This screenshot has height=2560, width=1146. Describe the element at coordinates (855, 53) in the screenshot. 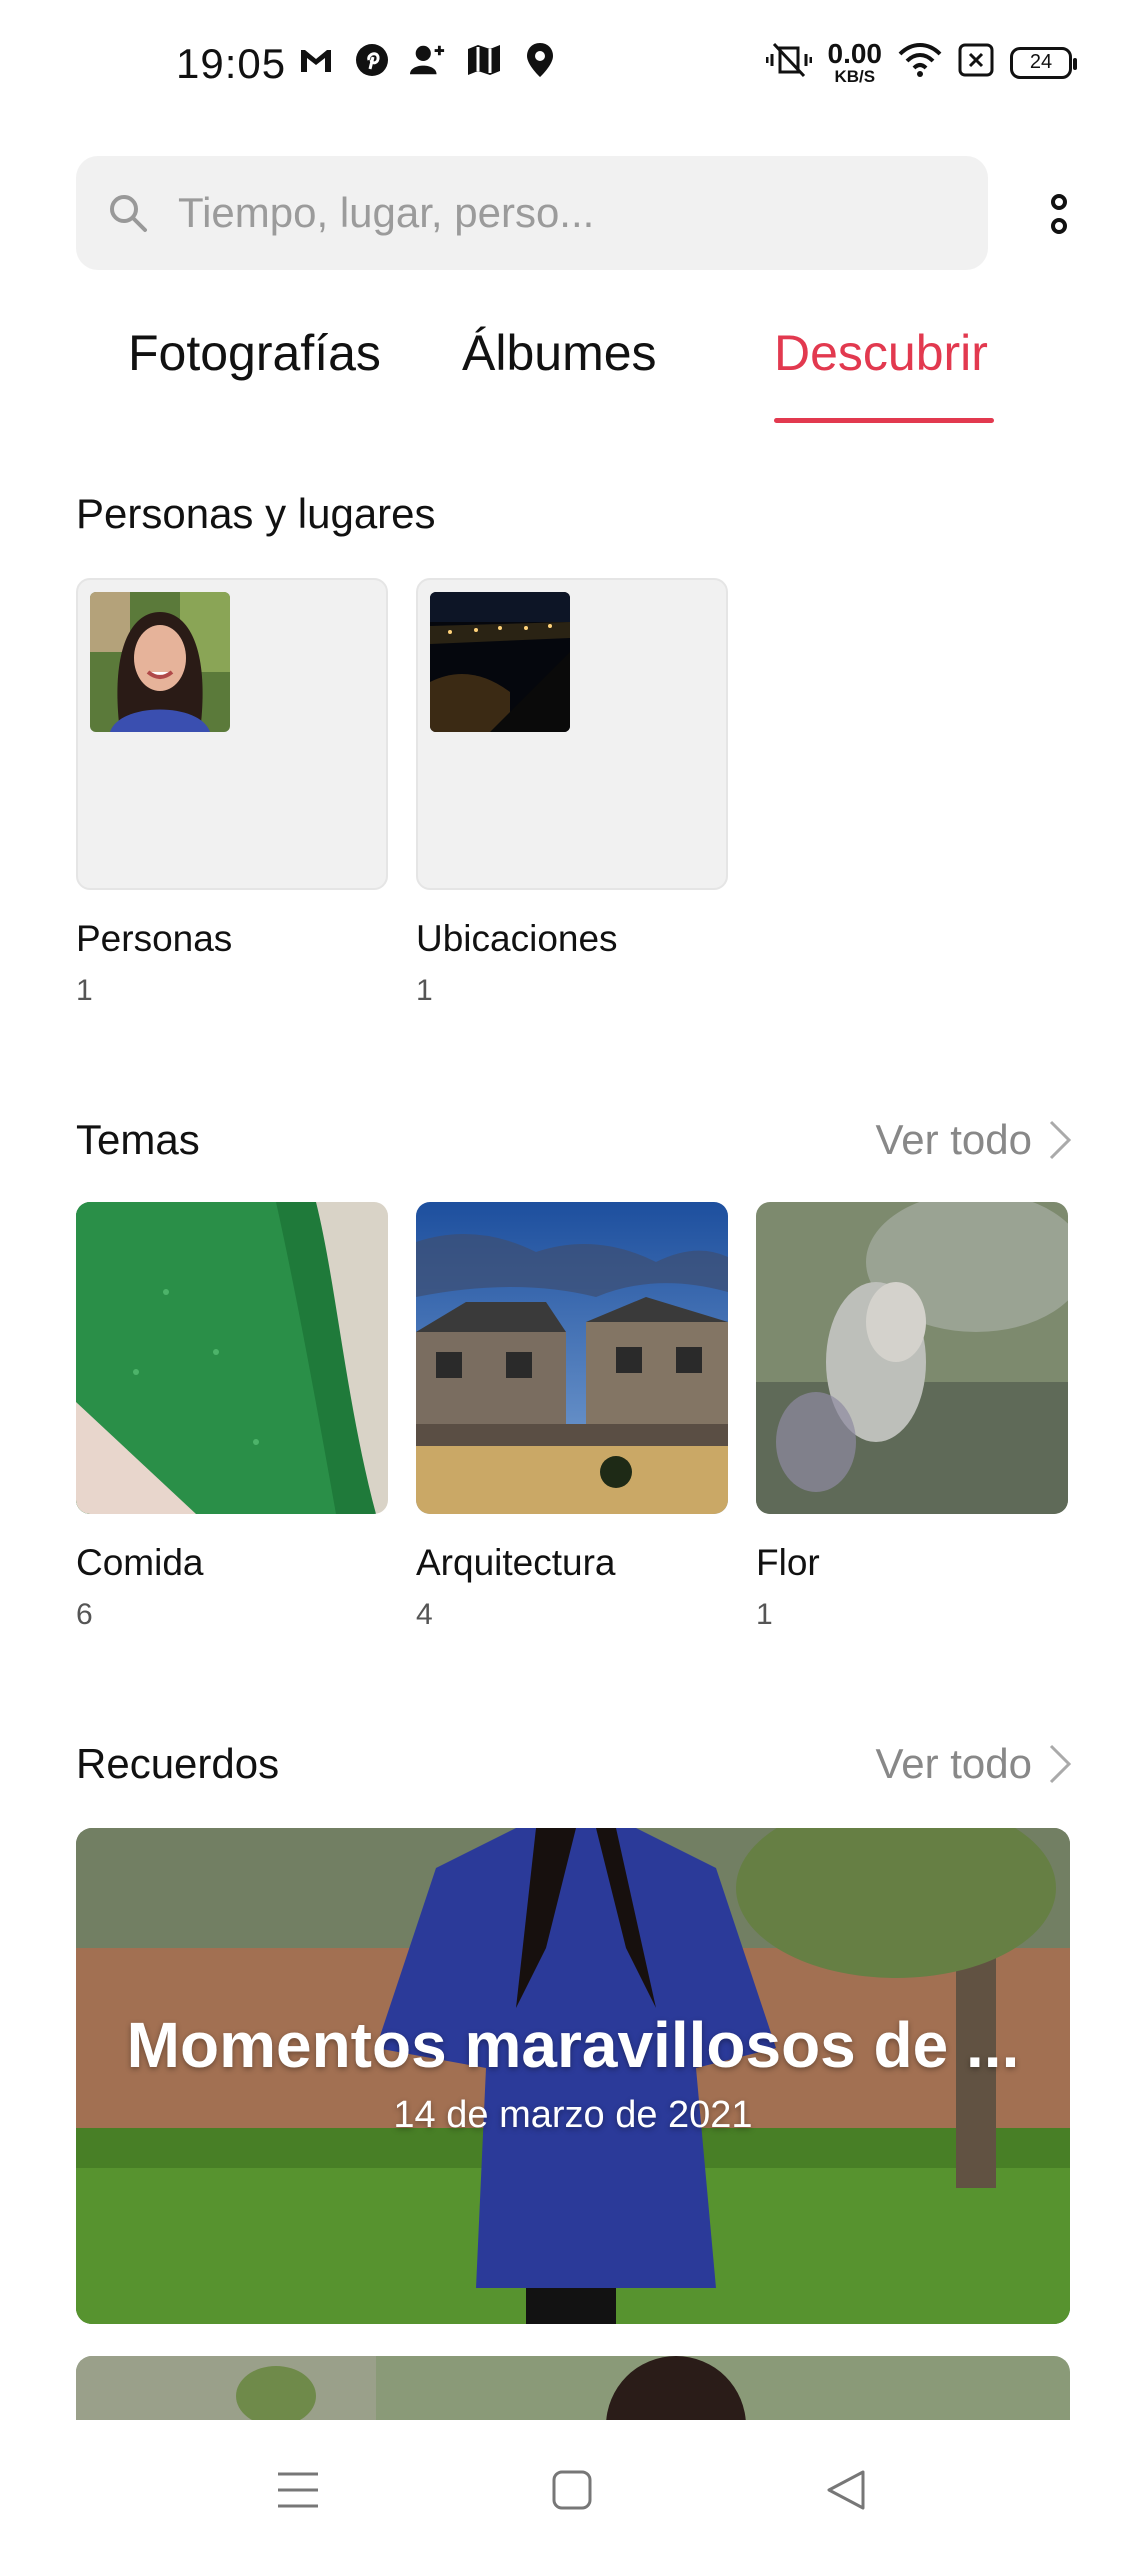

I see `network-speed-value: 0.00` at that location.